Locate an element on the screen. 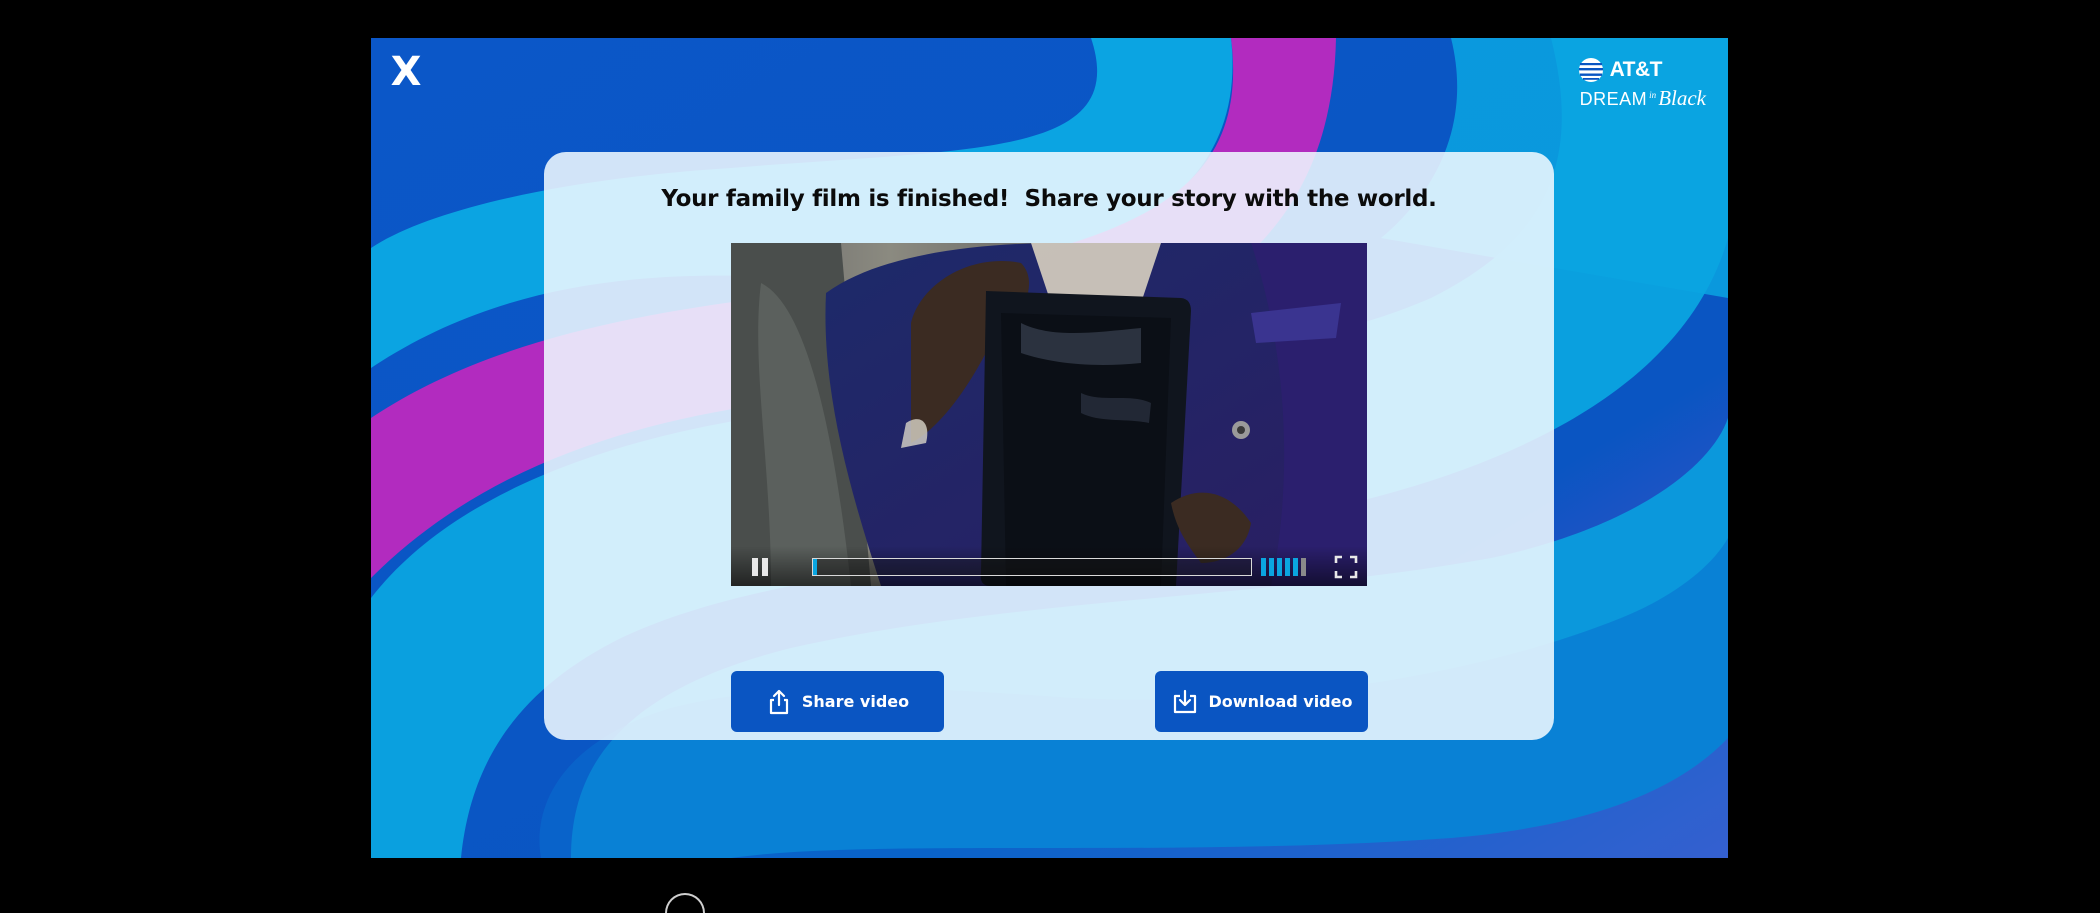 This screenshot has width=2100, height=913. video-controls is located at coordinates (1049, 566).